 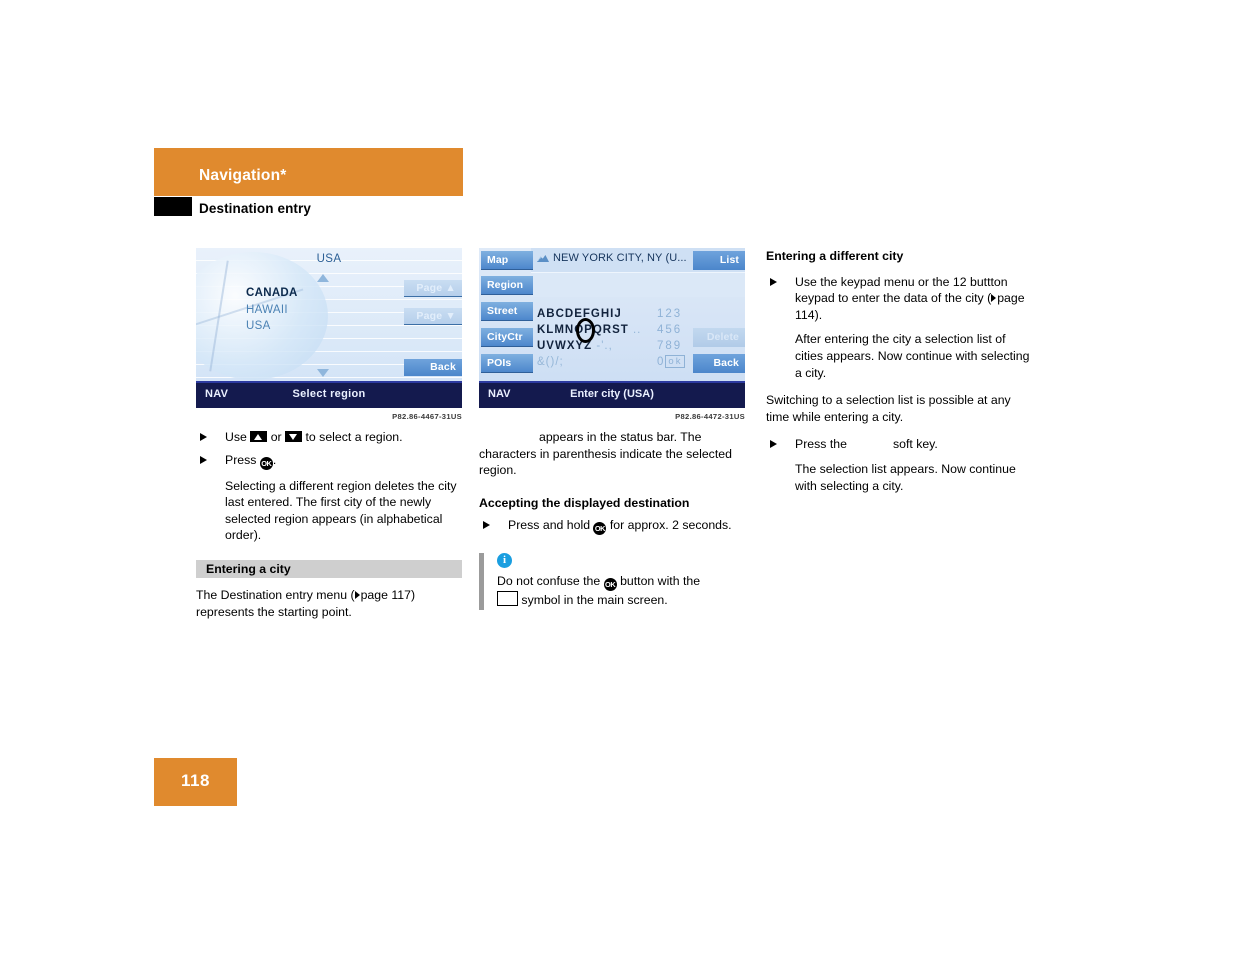 I want to click on paragraph-lead: appears in the status bar., so click(x=608, y=437).